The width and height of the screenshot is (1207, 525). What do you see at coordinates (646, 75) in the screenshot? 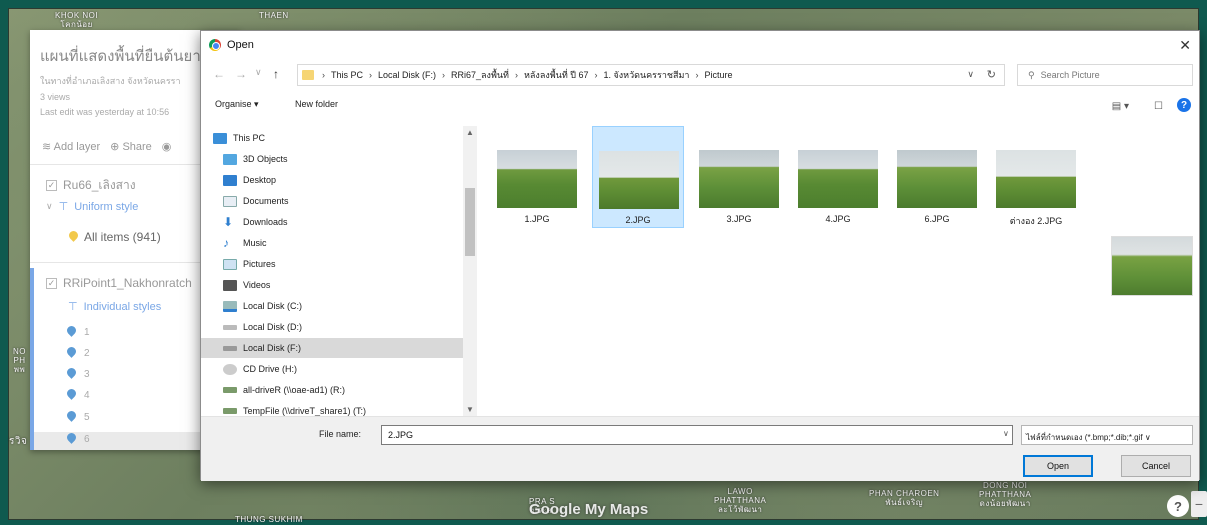
I see `breadcrumb: 1. จังหวัดนครราชสีมา` at bounding box center [646, 75].